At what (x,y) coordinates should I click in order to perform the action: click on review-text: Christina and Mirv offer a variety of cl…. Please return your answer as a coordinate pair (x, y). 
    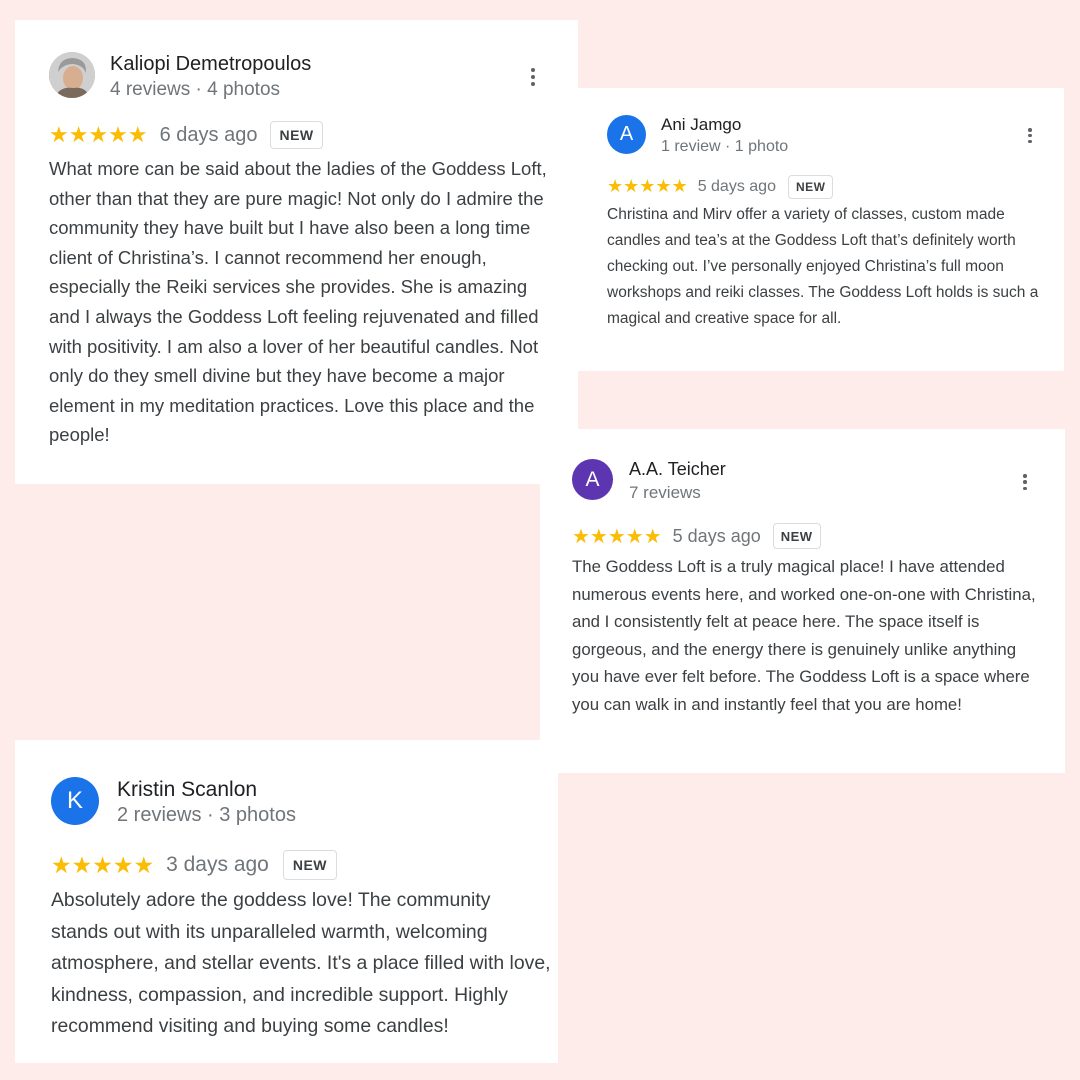
    Looking at the image, I should click on (823, 266).